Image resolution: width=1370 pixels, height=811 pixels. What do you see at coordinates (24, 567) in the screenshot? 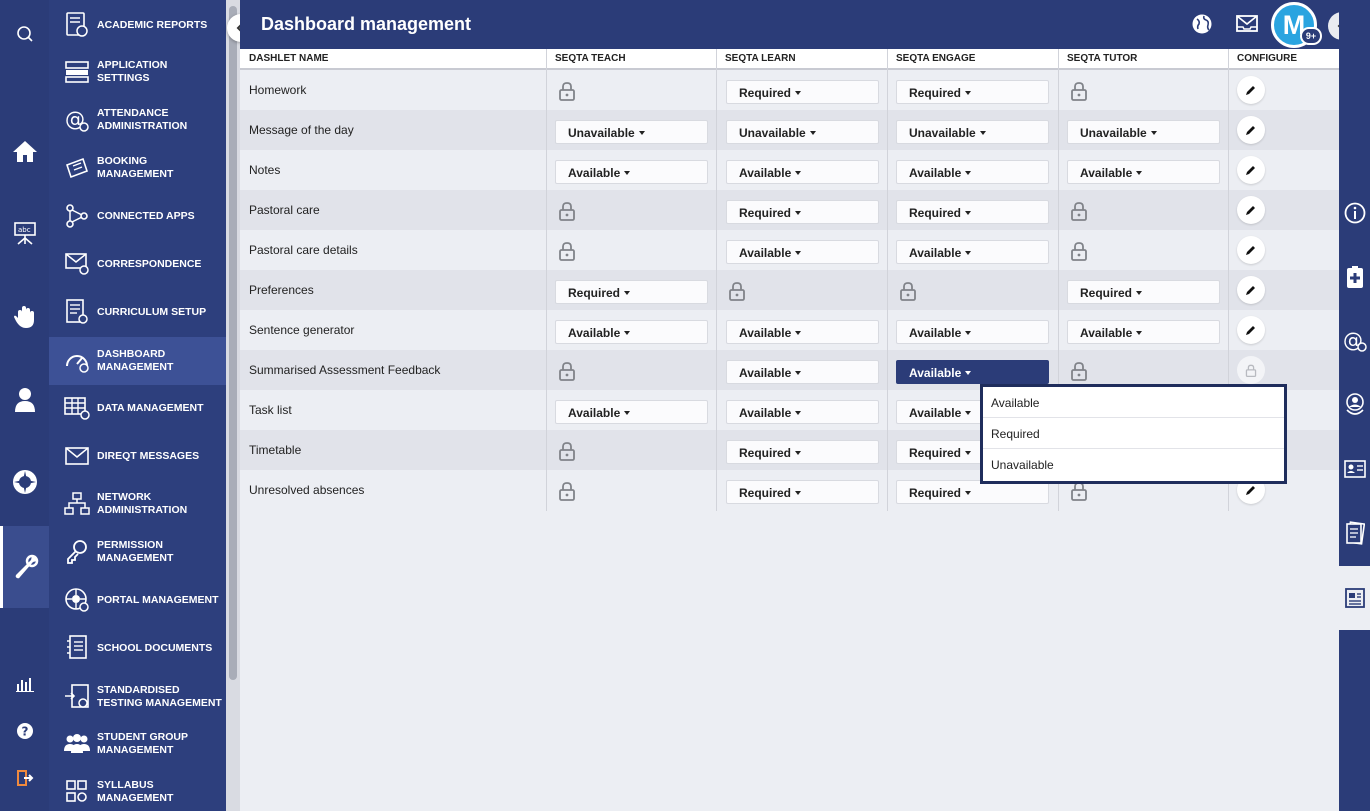
I see `wrench-icon` at bounding box center [24, 567].